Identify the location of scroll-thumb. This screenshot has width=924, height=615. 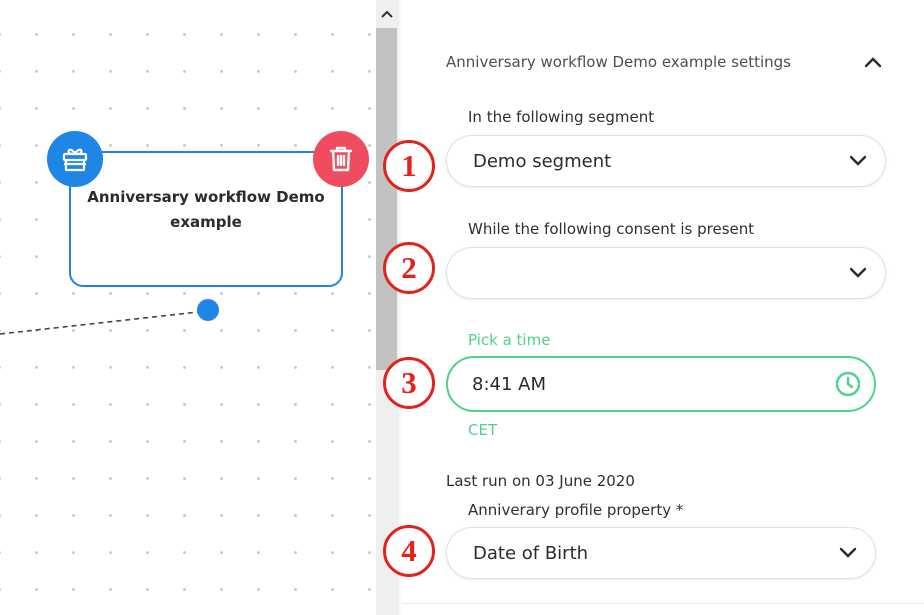
(386, 199).